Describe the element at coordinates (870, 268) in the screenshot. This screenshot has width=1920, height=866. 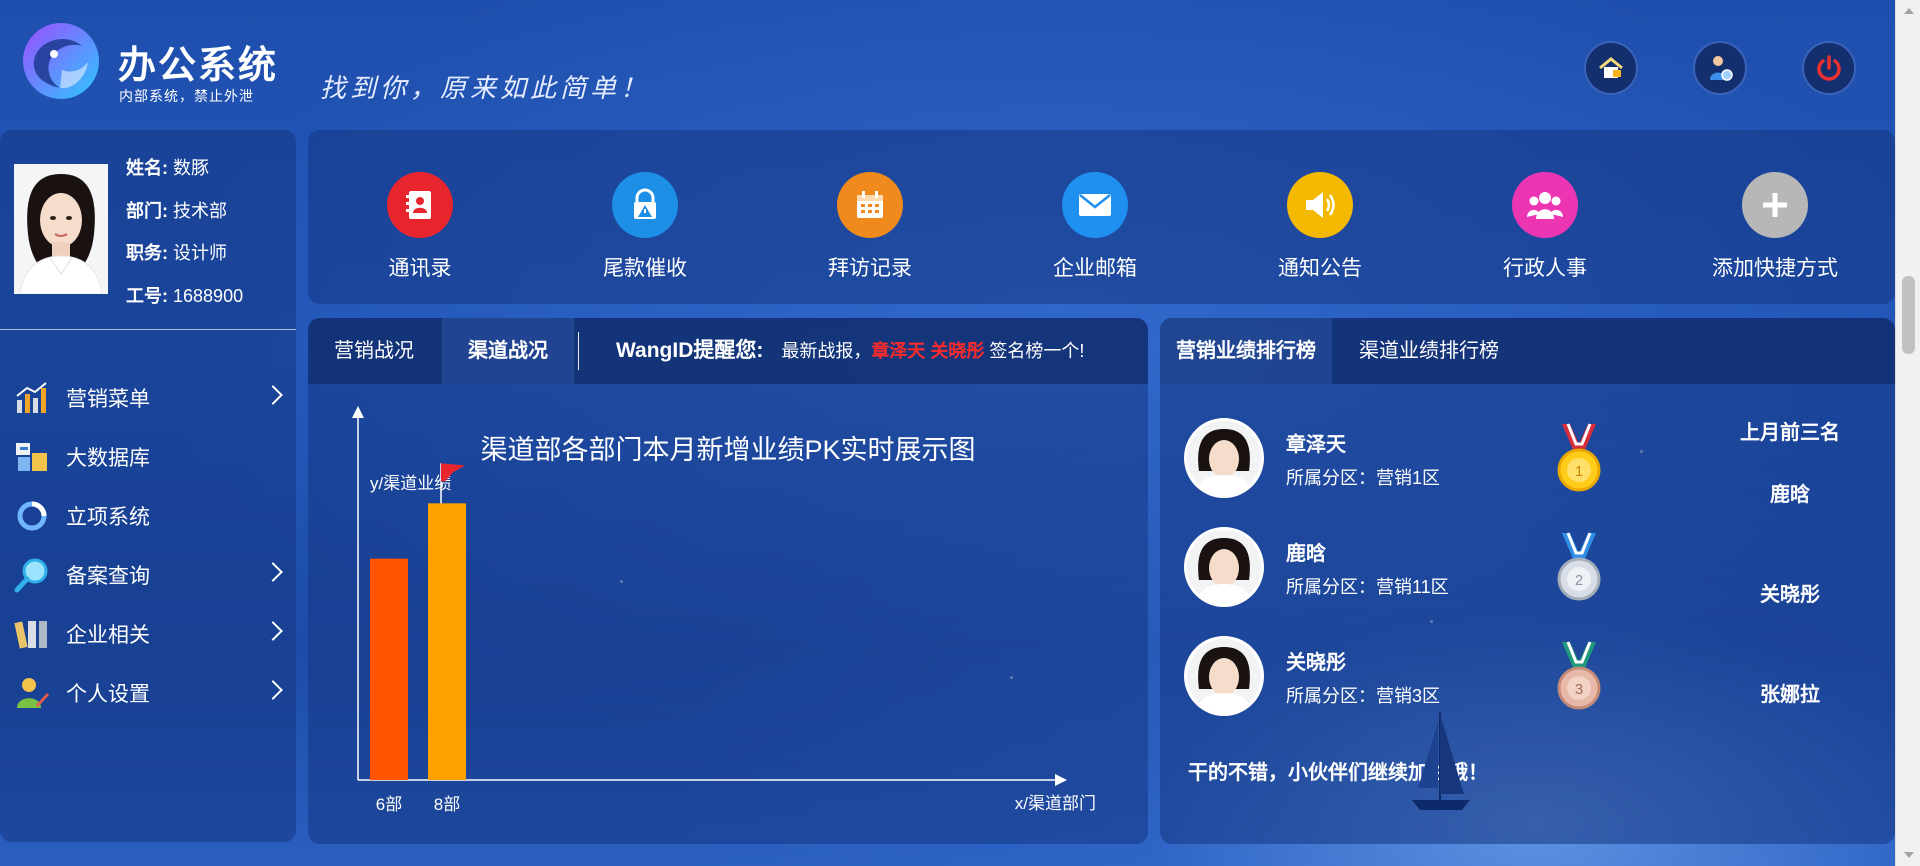
I see `quick-action-label: 拜访记录` at that location.